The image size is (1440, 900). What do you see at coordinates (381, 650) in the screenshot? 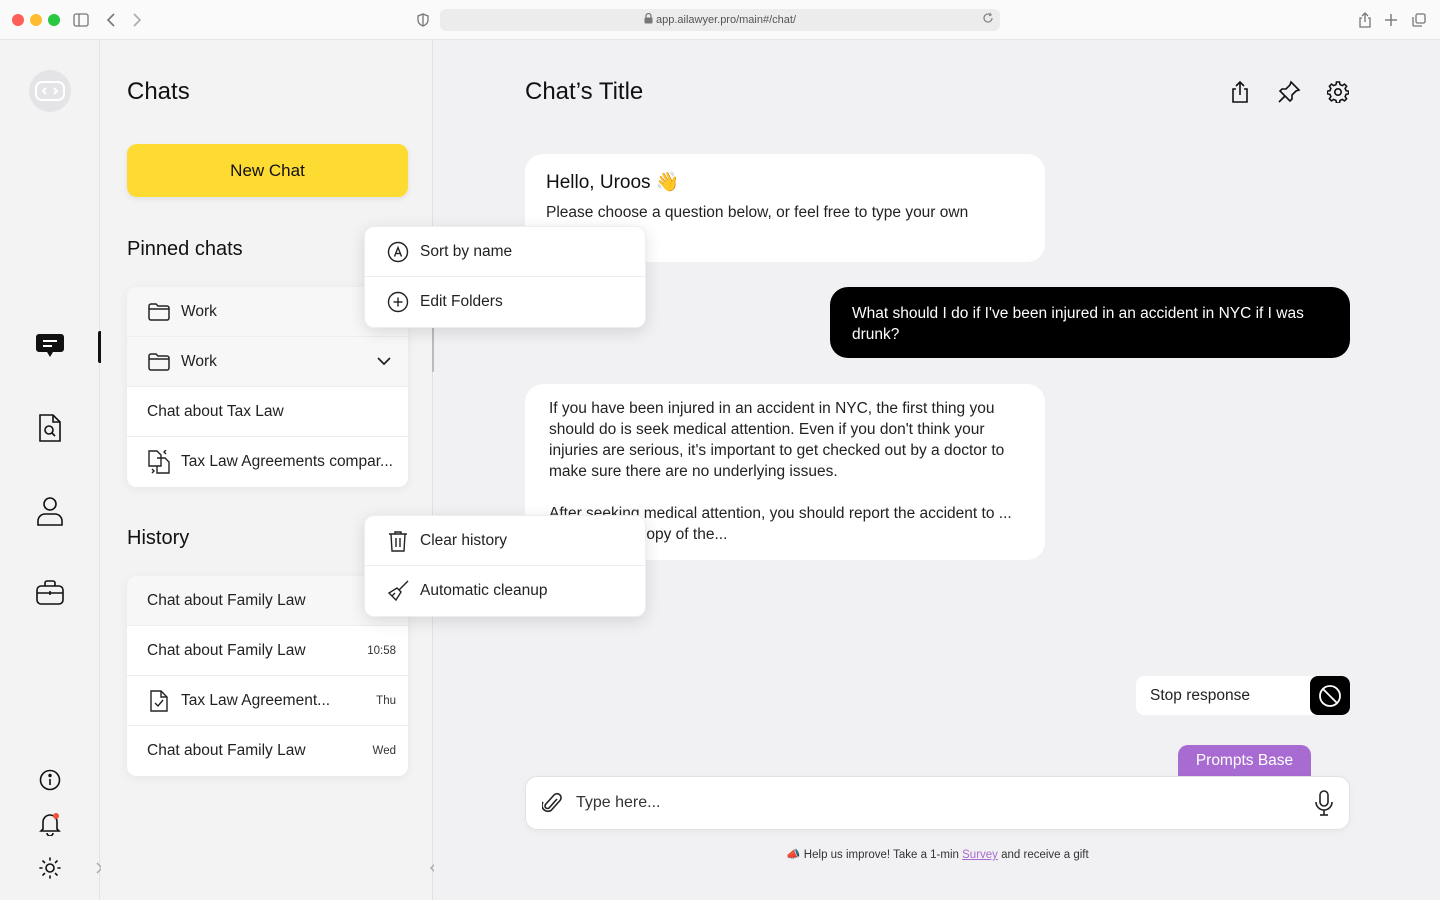
I see `history-item-time: 10:58` at bounding box center [381, 650].